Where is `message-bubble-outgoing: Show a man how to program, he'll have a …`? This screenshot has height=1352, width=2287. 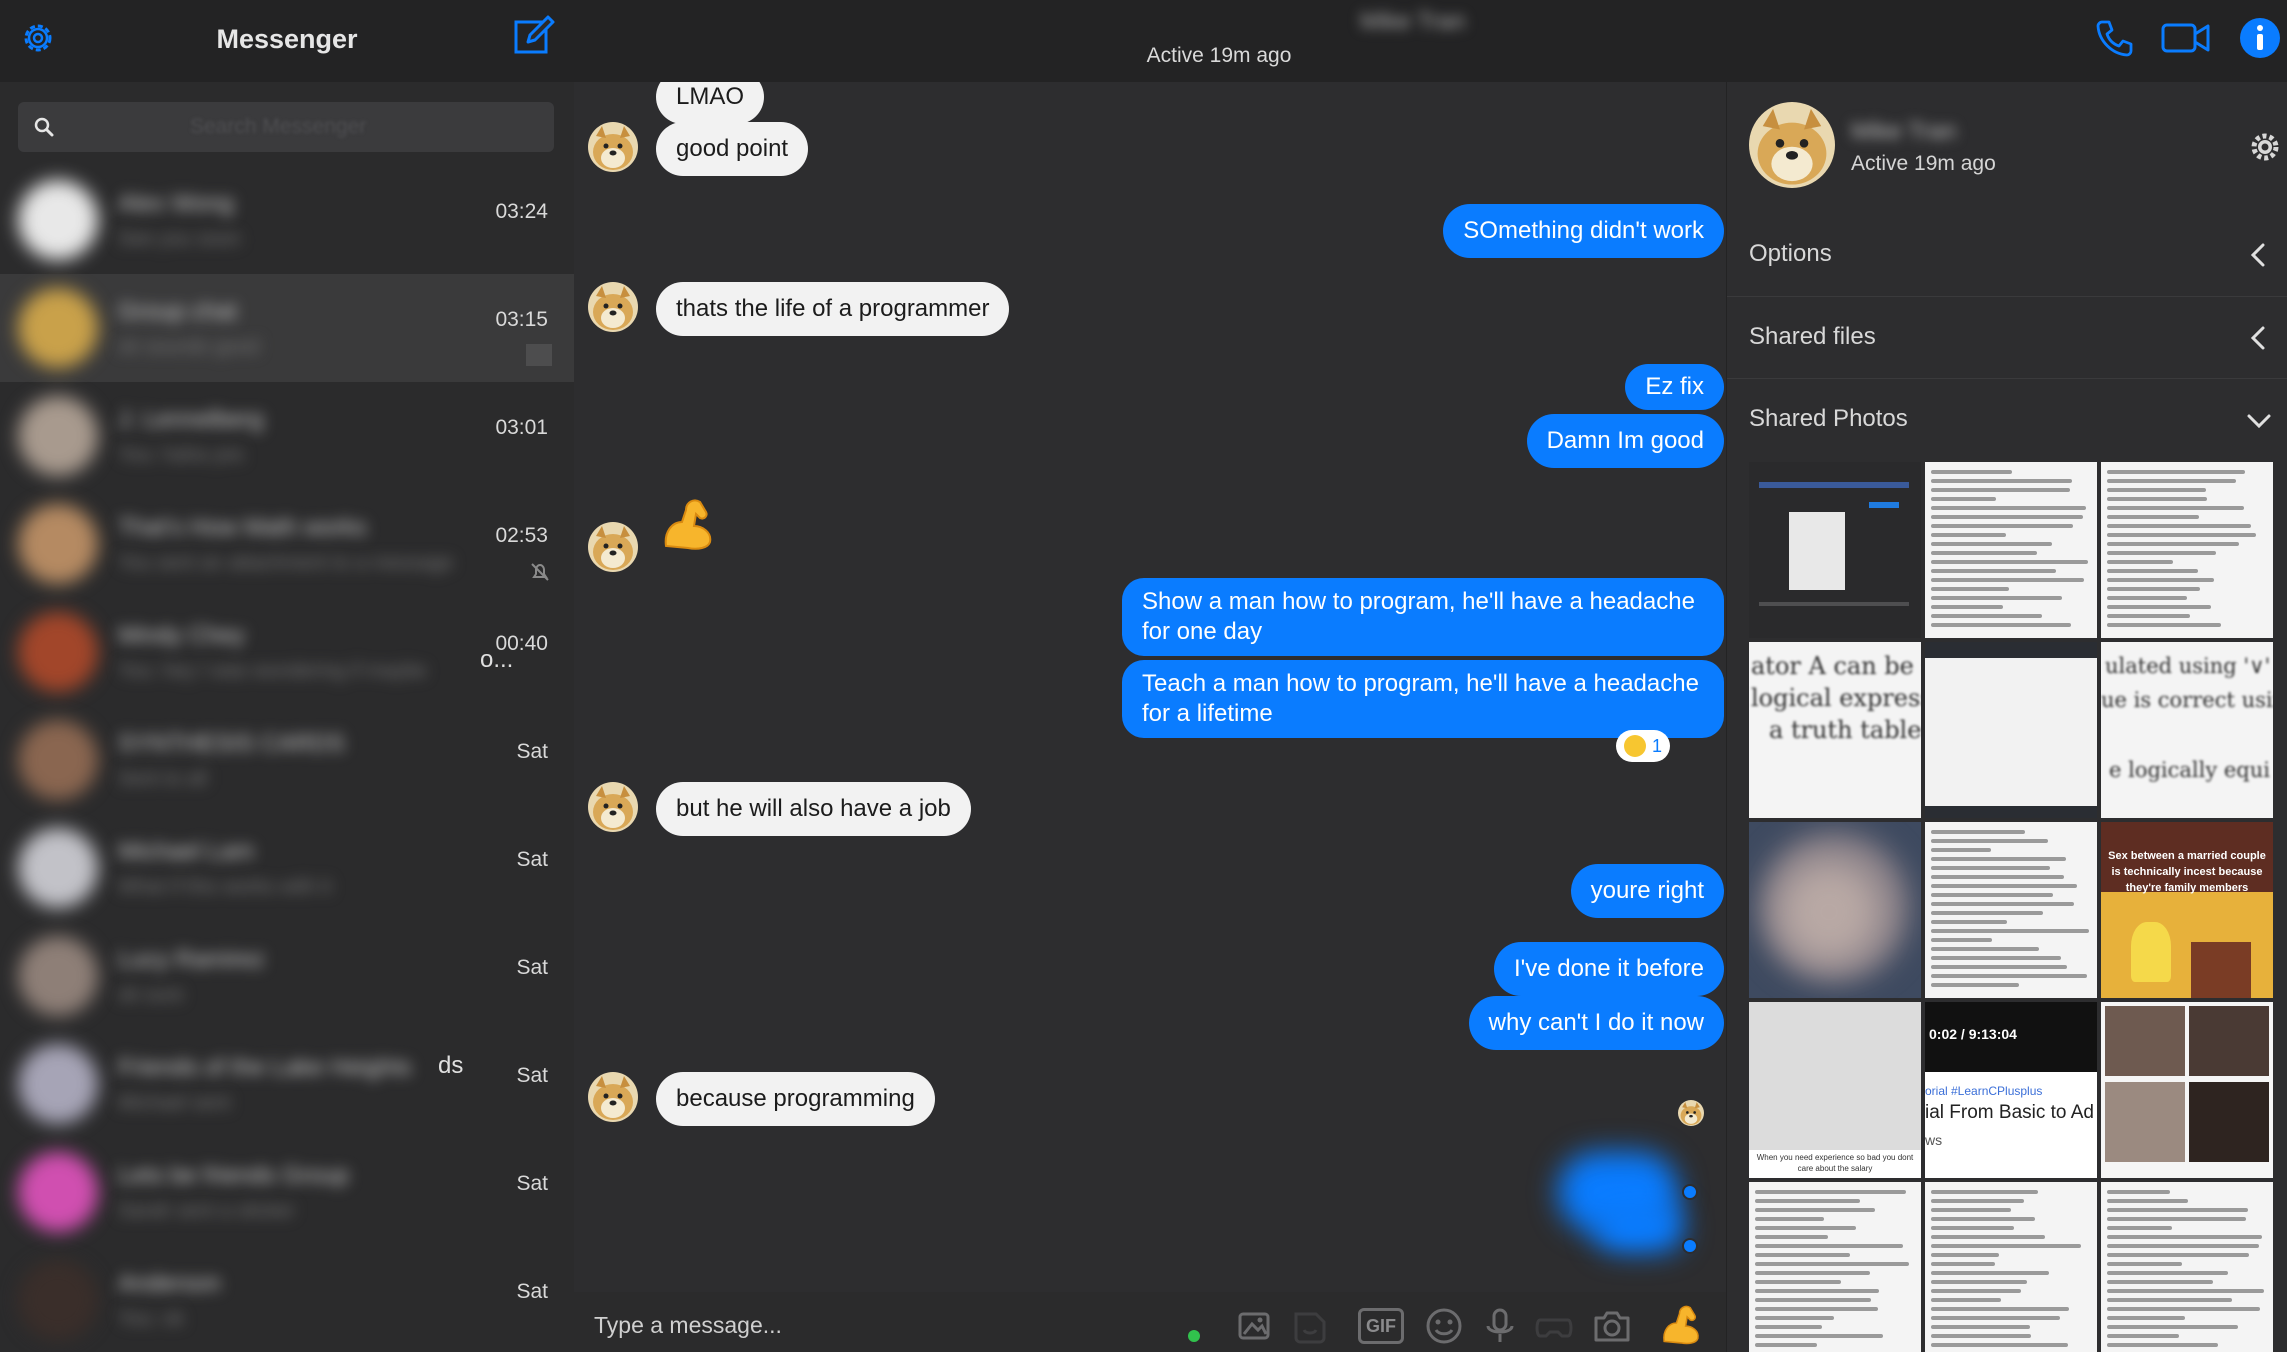 message-bubble-outgoing: Show a man how to program, he'll have a … is located at coordinates (1423, 617).